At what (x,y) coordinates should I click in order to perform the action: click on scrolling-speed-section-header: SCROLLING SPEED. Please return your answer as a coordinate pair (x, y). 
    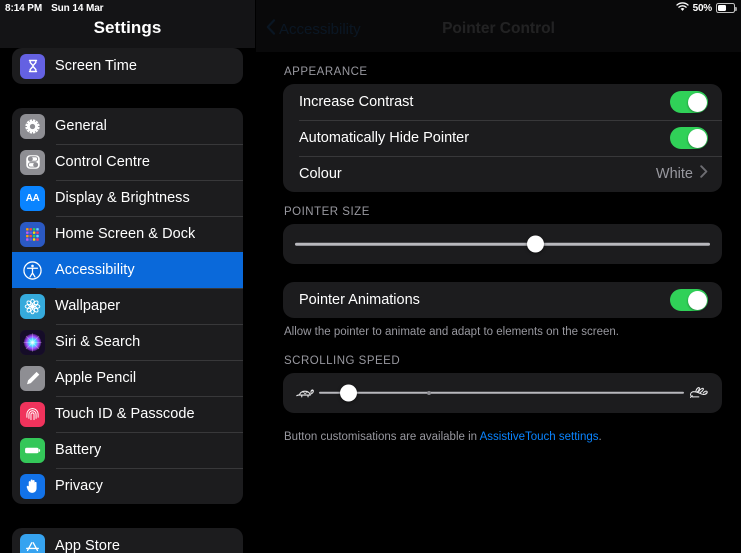
    Looking at the image, I should click on (342, 360).